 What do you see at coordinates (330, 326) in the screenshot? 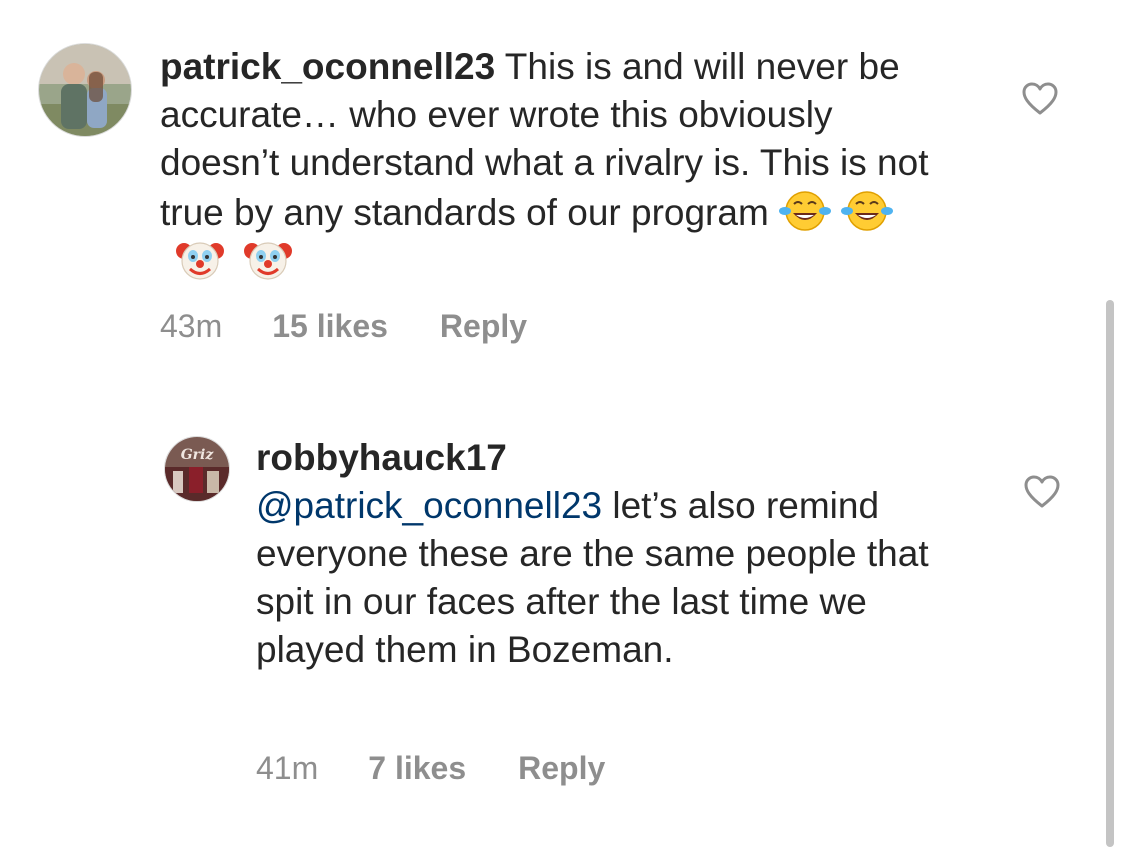
I see `comment-likes: 15 likes` at bounding box center [330, 326].